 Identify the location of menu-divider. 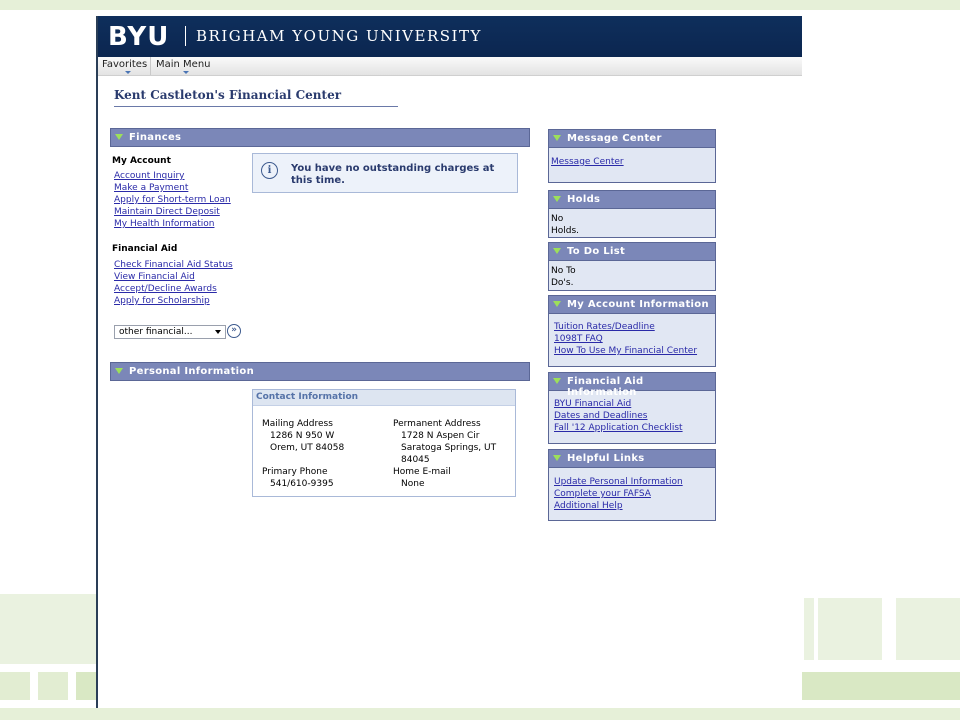
(150, 66).